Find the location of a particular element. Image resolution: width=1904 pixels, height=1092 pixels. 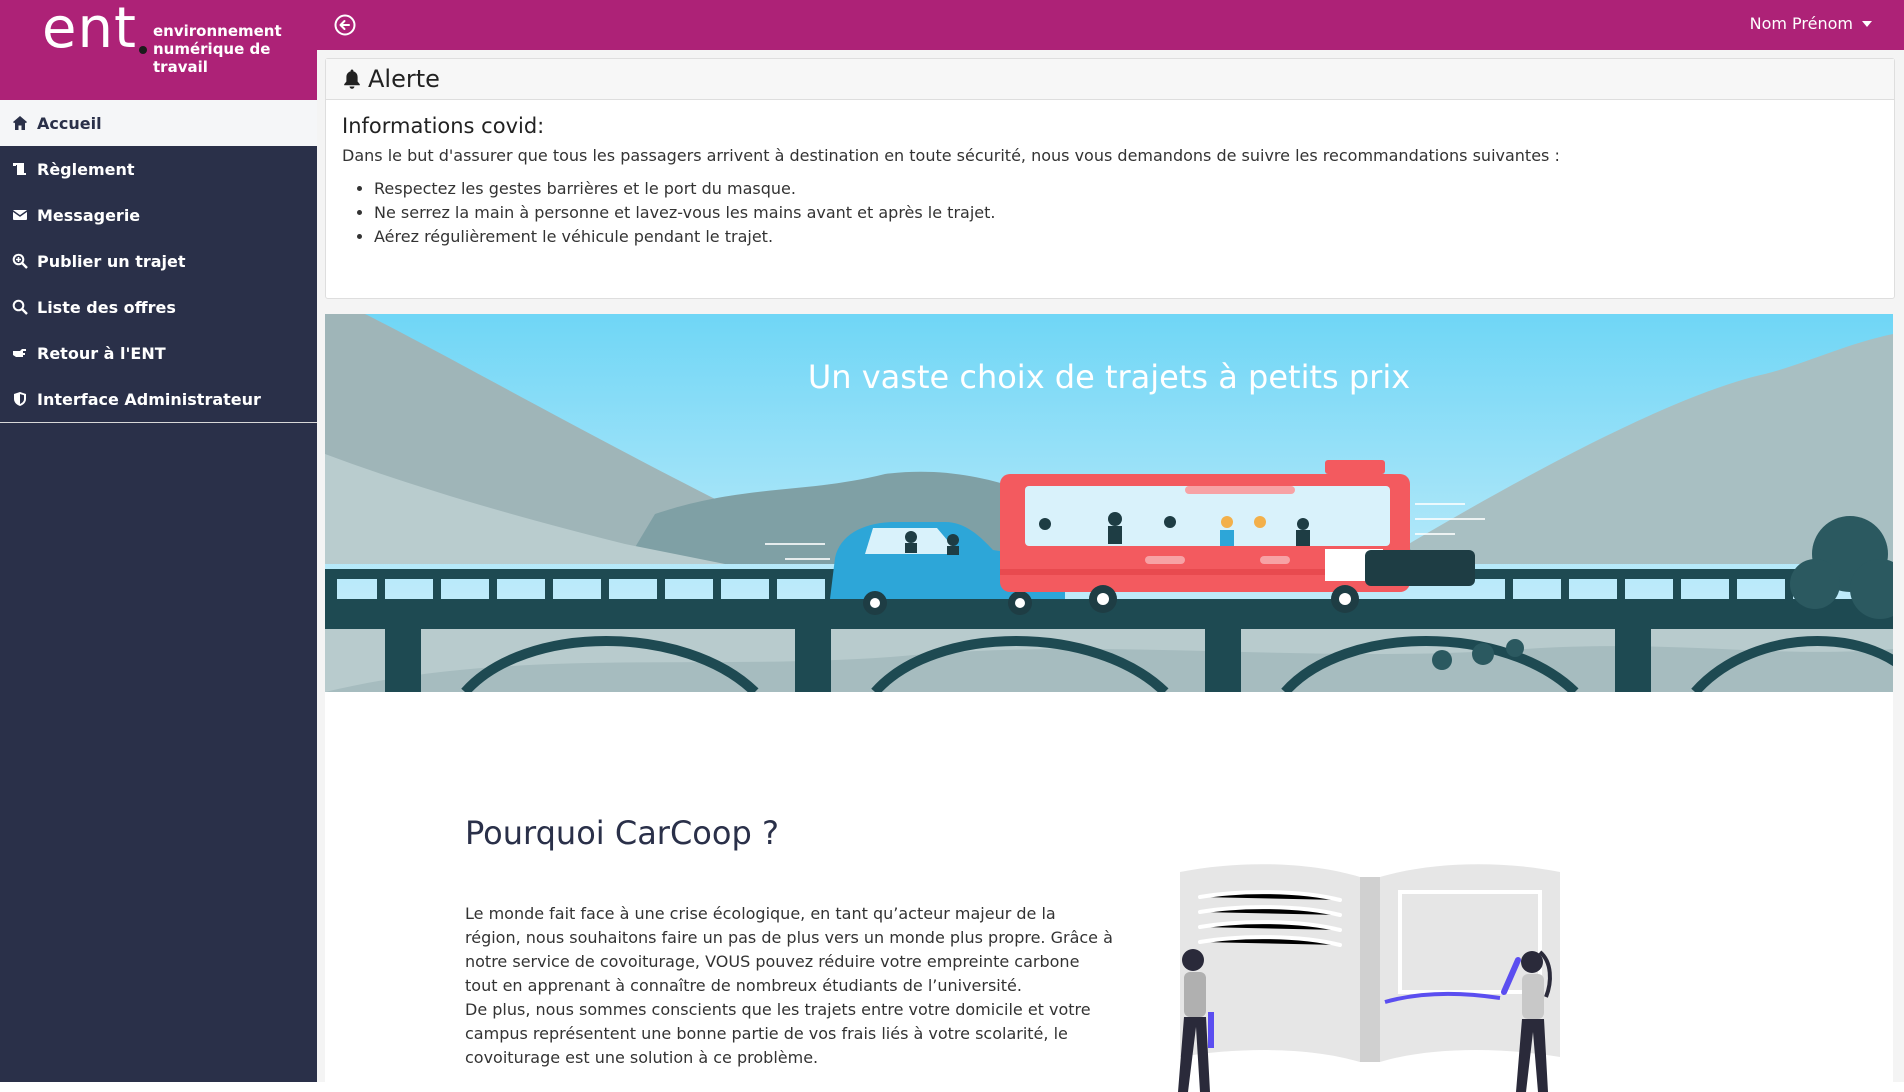

logo-tagline-line: environnement is located at coordinates (217, 31).